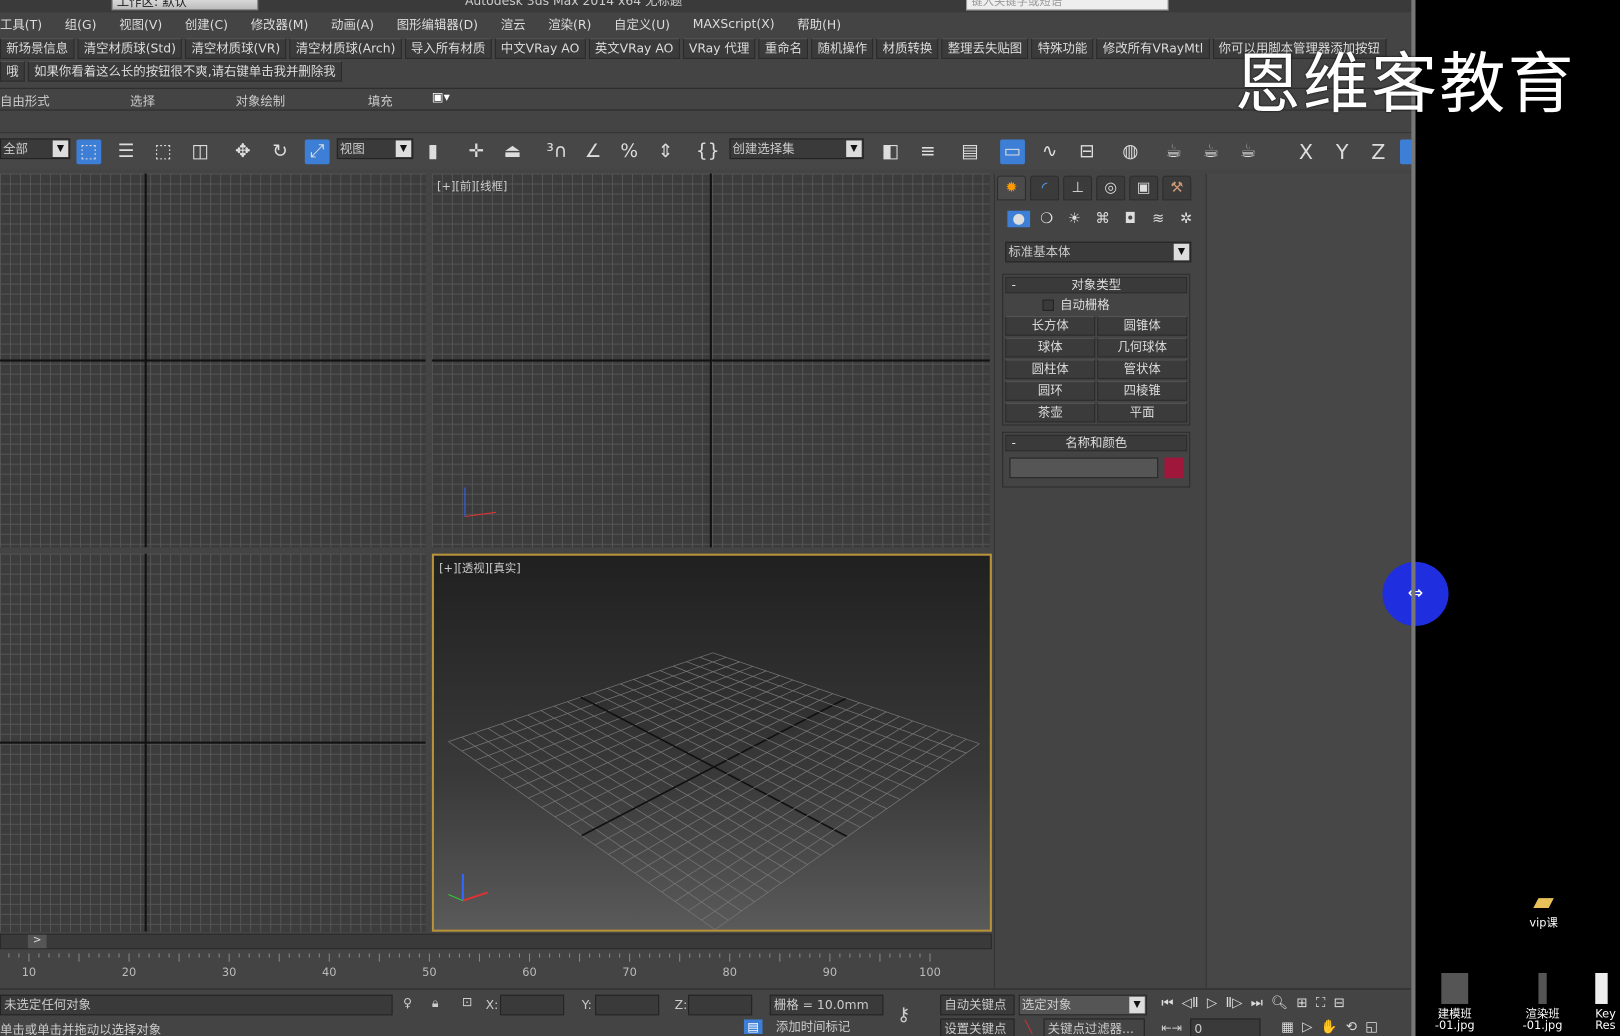 The height and width of the screenshot is (1036, 1620). I want to click on custom-script-button: 重命名, so click(783, 48).